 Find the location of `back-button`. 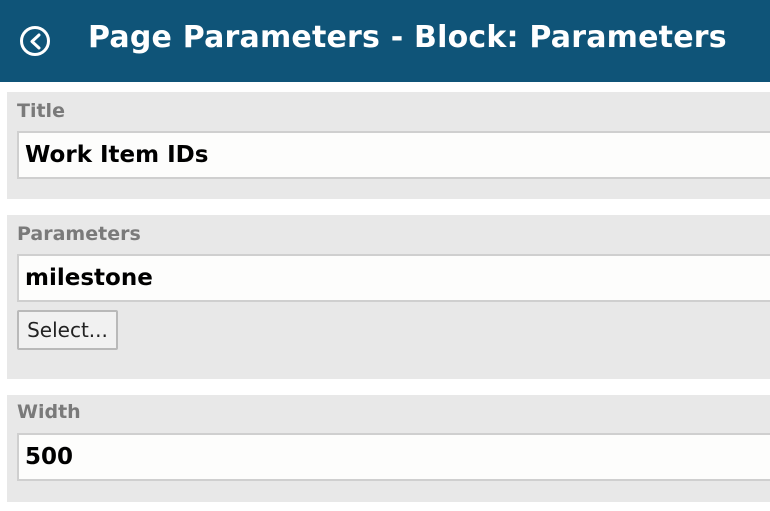

back-button is located at coordinates (35, 41).